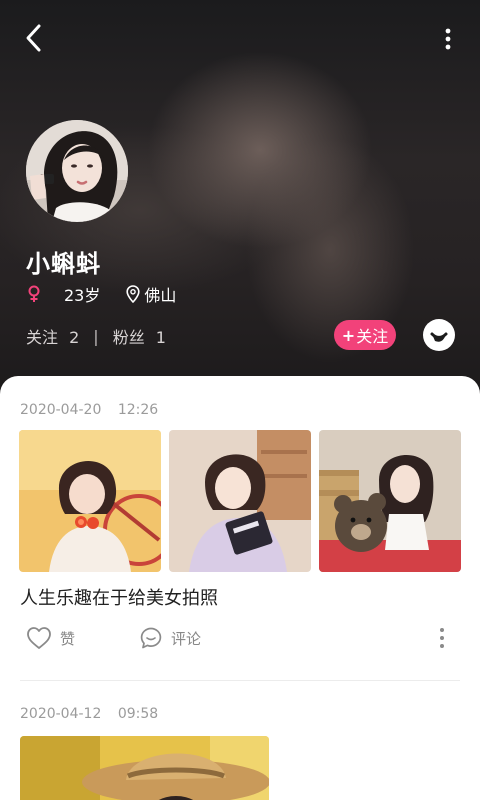 The height and width of the screenshot is (800, 480). I want to click on heart-icon, so click(39, 638).